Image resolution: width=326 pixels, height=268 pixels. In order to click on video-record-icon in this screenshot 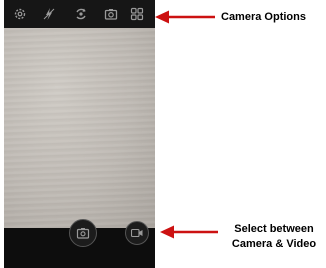, I will do `click(137, 233)`.